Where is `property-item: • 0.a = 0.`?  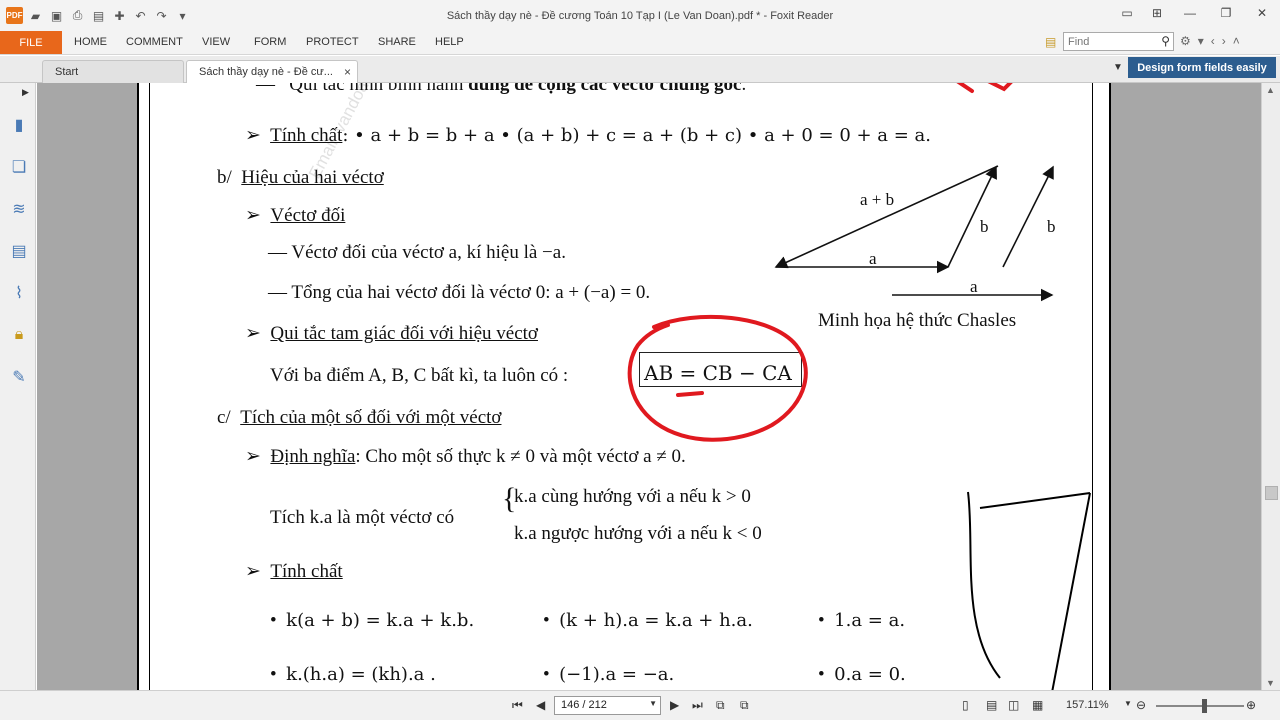 property-item: • 0.a = 0. is located at coordinates (862, 674).